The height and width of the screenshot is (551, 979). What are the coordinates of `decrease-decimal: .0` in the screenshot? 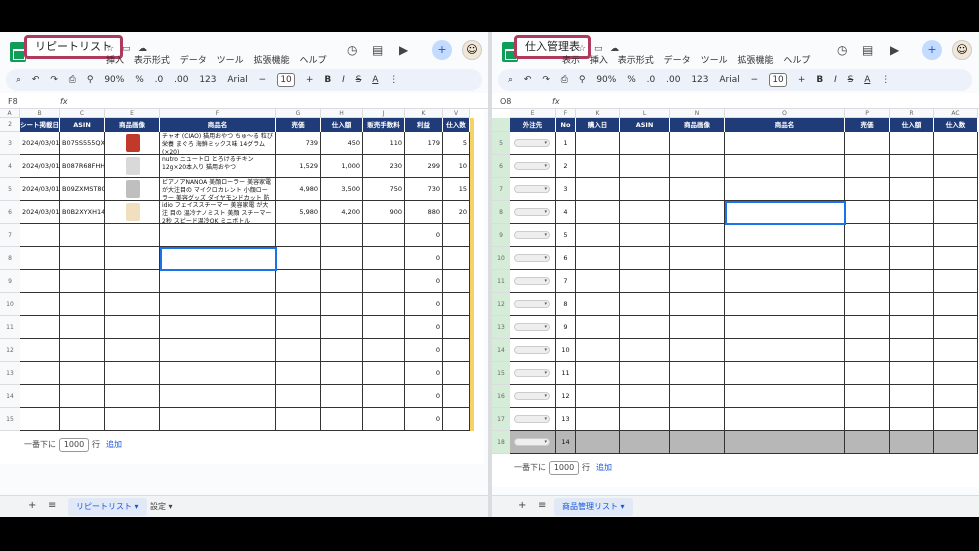 It's located at (651, 80).